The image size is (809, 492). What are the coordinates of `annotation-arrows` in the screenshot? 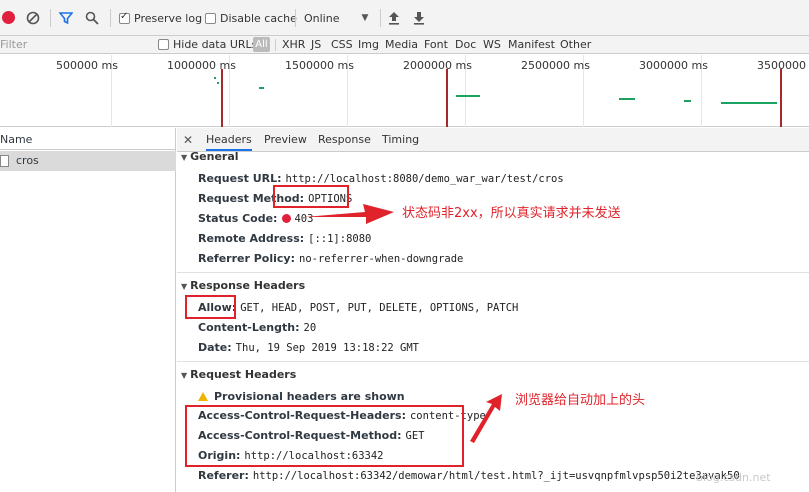 It's located at (403, 323).